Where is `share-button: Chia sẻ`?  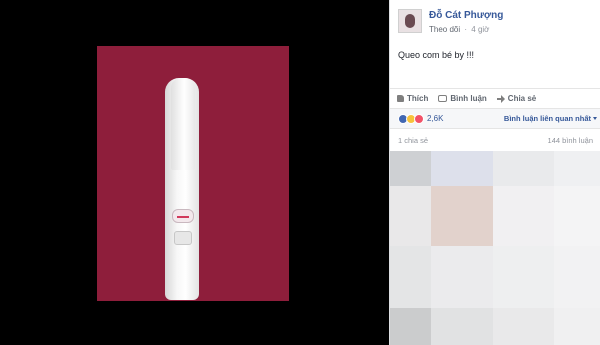 share-button: Chia sẻ is located at coordinates (516, 98).